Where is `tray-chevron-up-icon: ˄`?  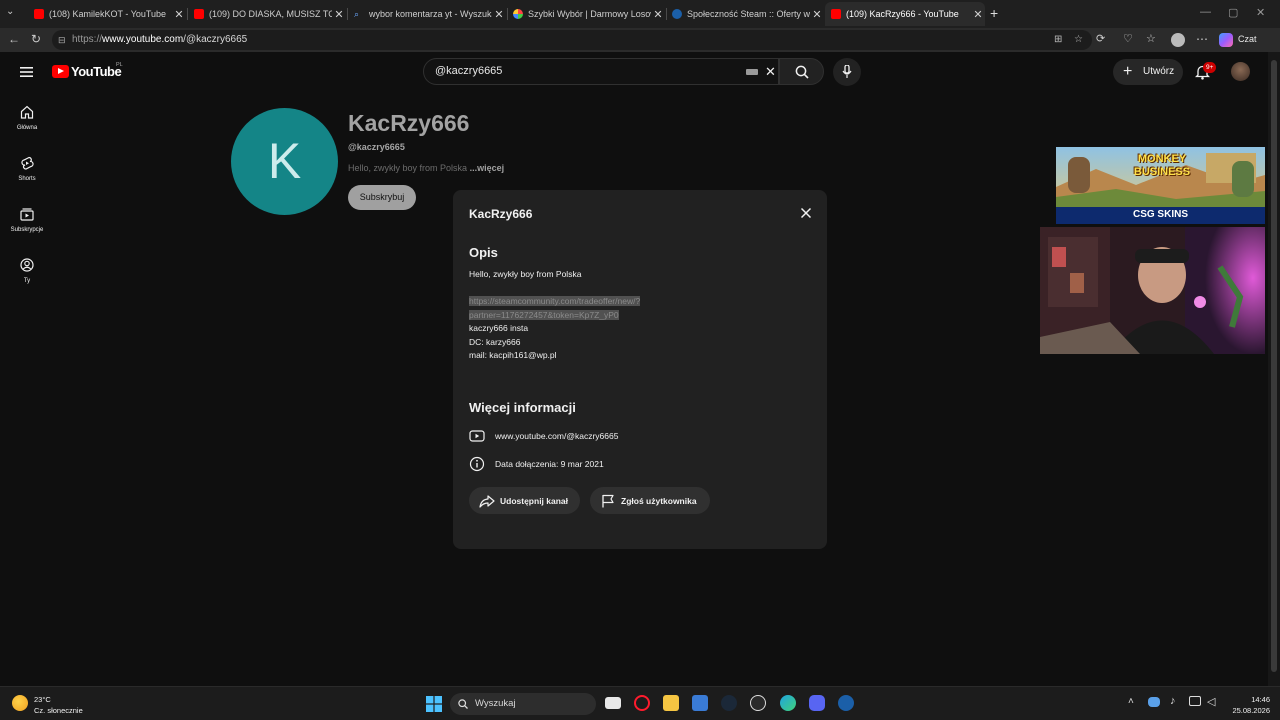
tray-chevron-up-icon: ˄ is located at coordinates (1131, 701).